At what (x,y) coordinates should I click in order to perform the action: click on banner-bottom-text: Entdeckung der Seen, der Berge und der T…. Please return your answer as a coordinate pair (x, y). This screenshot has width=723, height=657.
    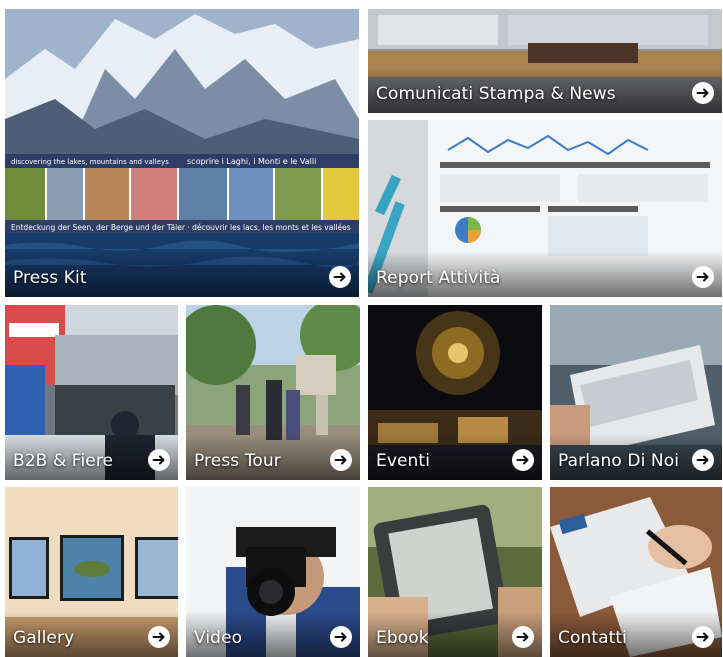
    Looking at the image, I should click on (181, 227).